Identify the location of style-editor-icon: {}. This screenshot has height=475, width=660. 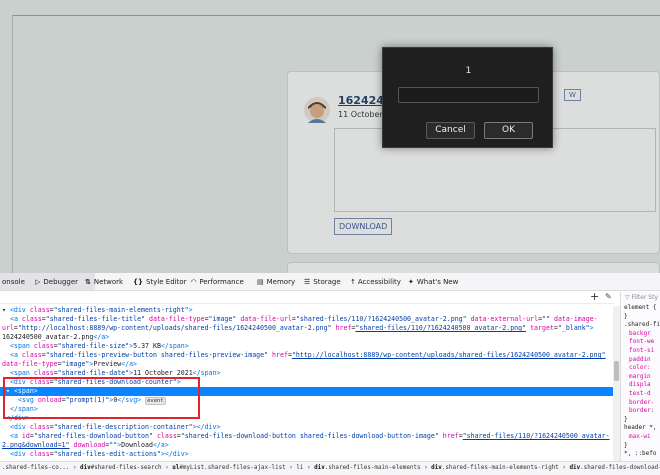
(138, 282).